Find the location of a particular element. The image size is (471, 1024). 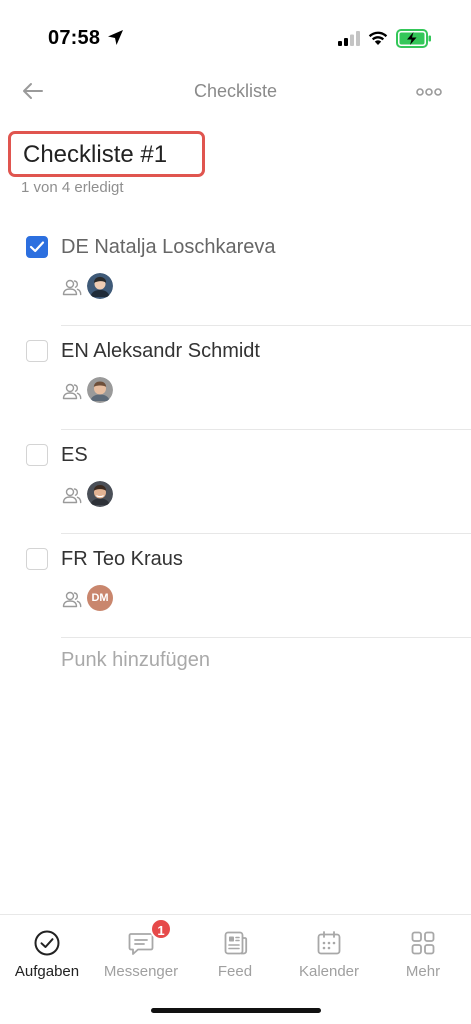

wifi-icon is located at coordinates (378, 38).